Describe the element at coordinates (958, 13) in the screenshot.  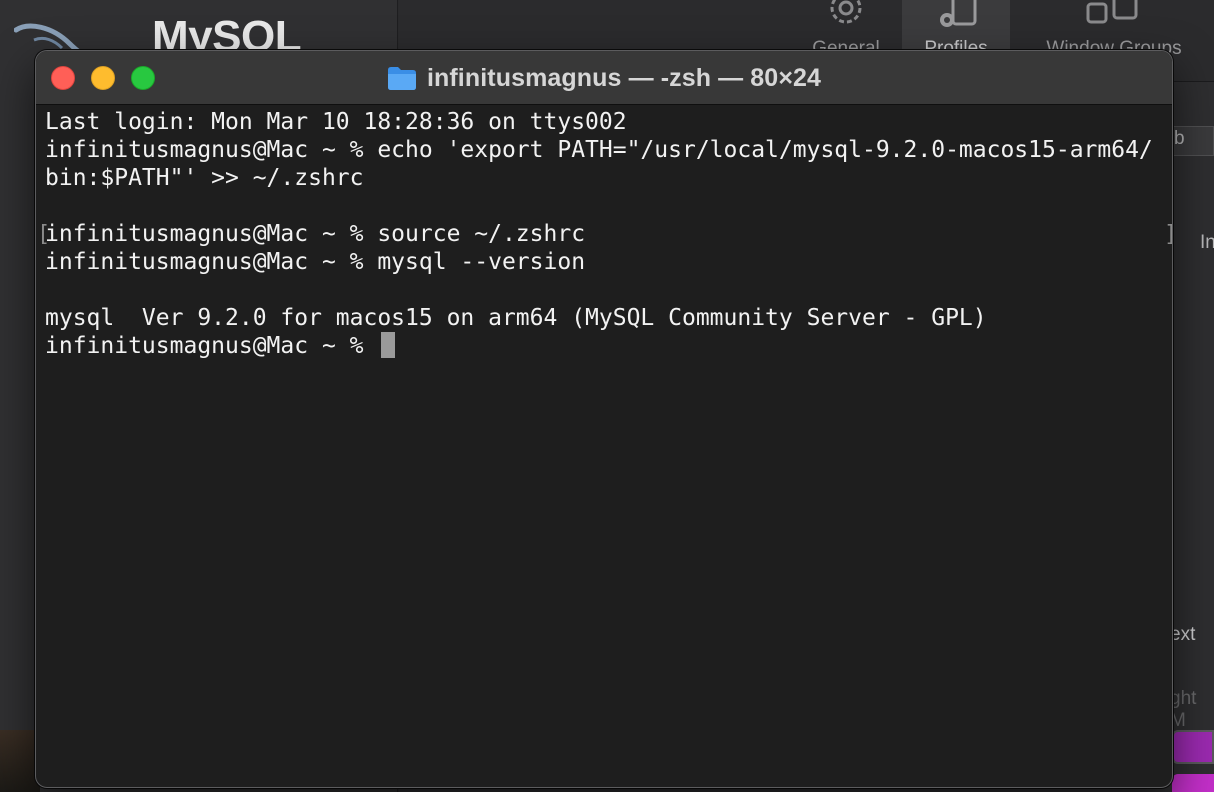
I see `profiles-icon` at that location.